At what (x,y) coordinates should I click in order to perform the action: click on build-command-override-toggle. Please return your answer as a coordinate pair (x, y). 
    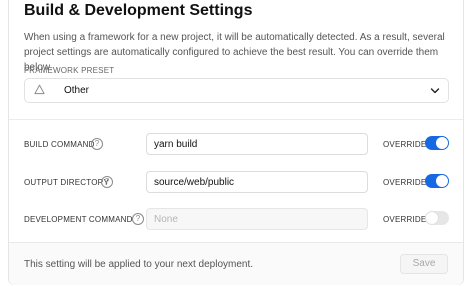
    Looking at the image, I should click on (437, 143).